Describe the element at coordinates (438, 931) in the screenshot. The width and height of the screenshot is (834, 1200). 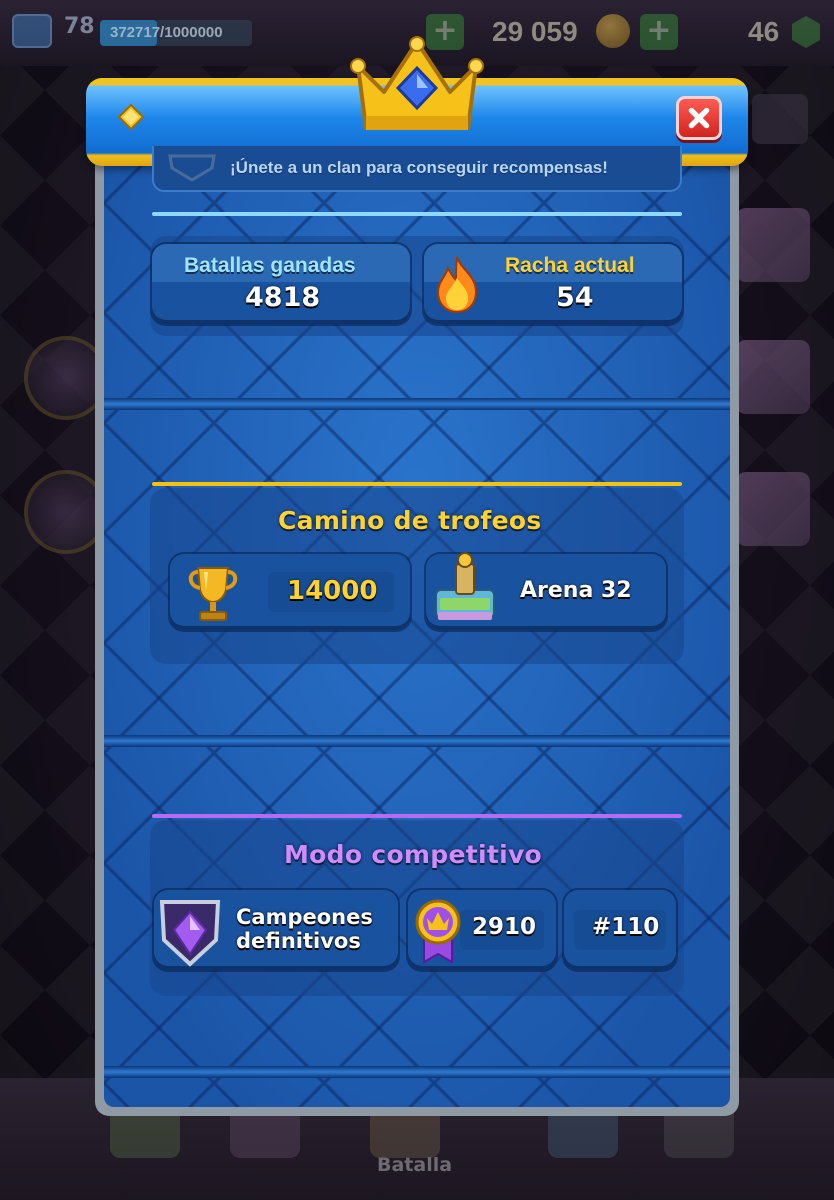
I see `crown-medal-icon` at that location.